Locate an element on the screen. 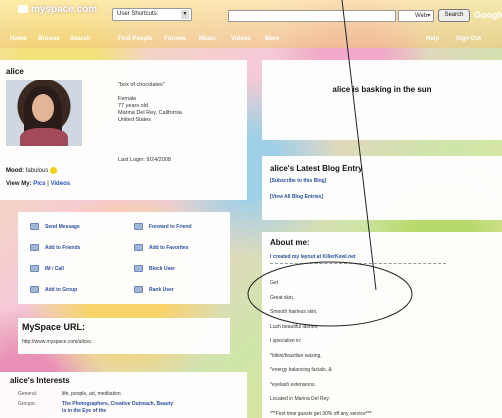 This screenshot has width=502, height=418. add-friends-label: Add to Friends is located at coordinates (63, 247).